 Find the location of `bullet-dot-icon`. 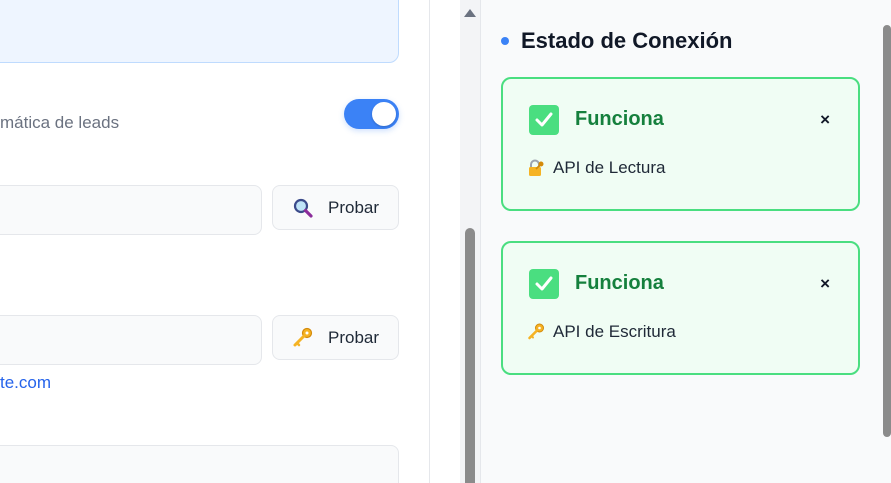

bullet-dot-icon is located at coordinates (505, 41).